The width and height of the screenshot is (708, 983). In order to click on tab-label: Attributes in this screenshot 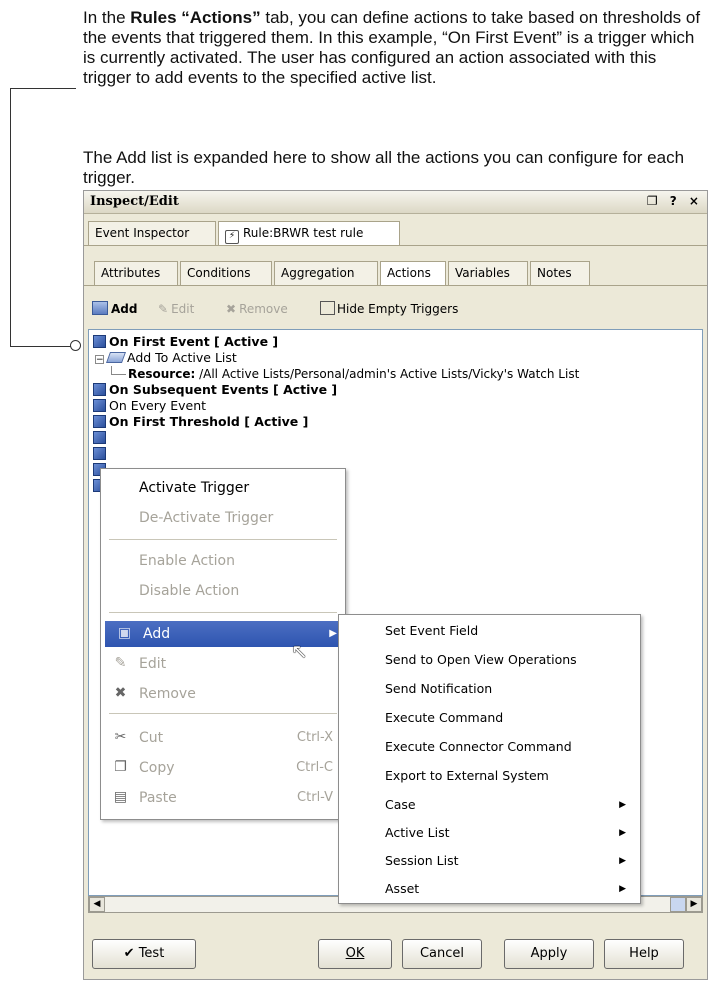, I will do `click(131, 273)`.